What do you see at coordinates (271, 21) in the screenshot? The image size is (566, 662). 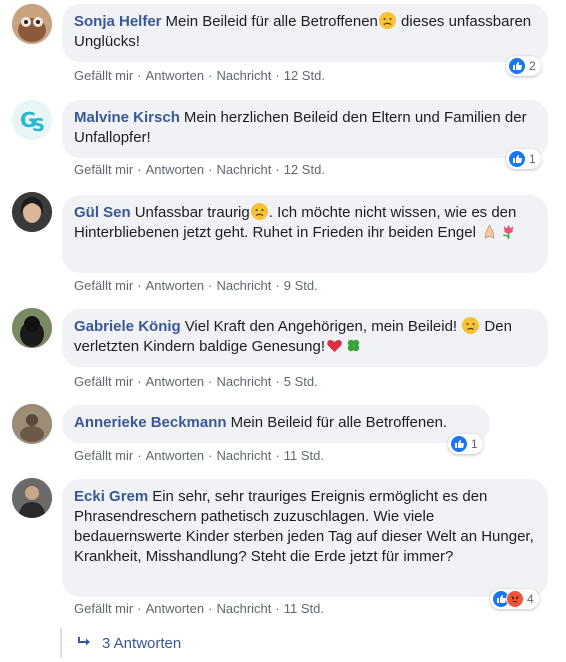 I see `comment-text: Mein Beileid für alle Betroffenen` at bounding box center [271, 21].